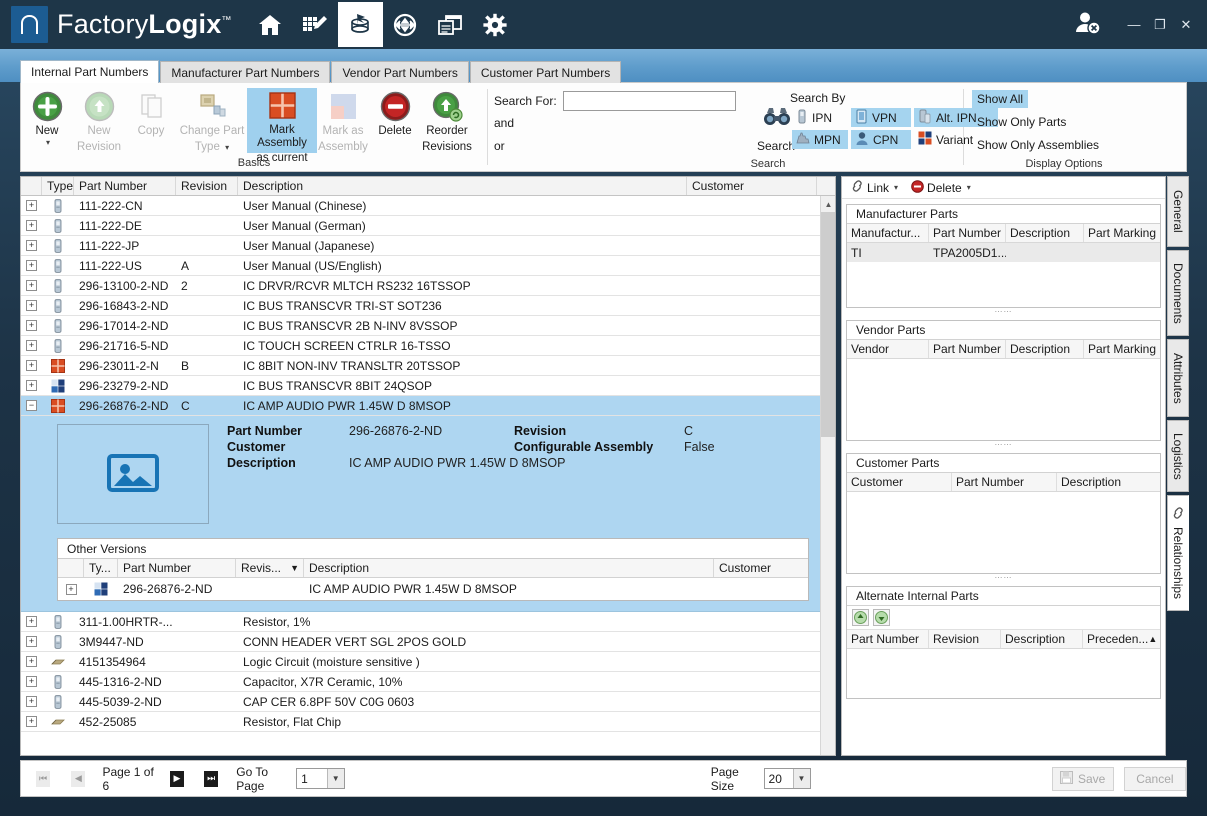 The height and width of the screenshot is (816, 1207). What do you see at coordinates (965, 639) in the screenshot?
I see `alt-col-revision: Revision` at bounding box center [965, 639].